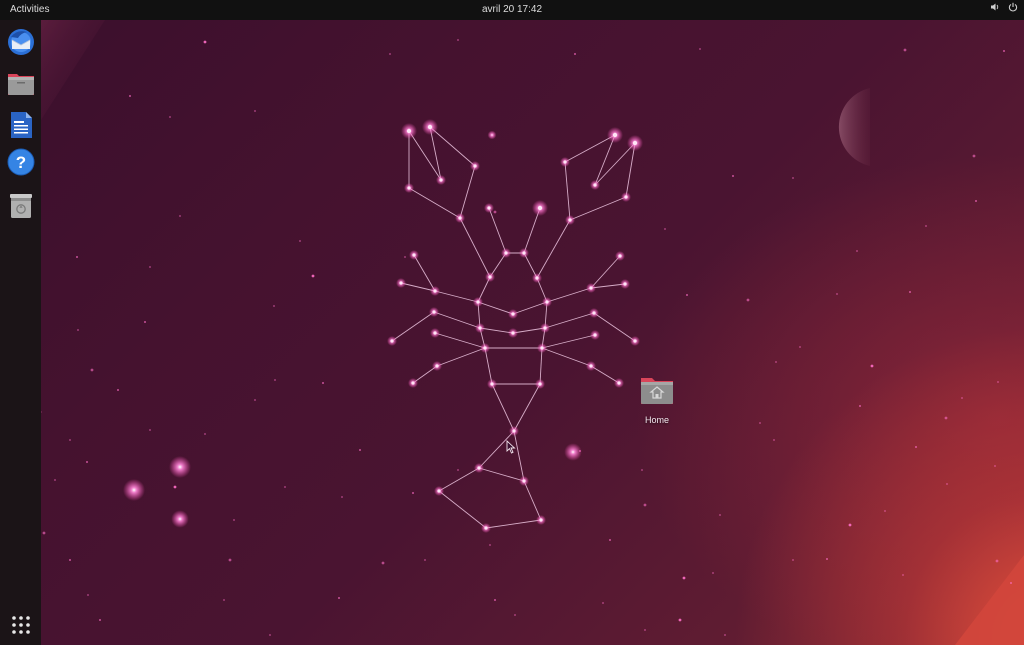  I want to click on dock-thunderbird, so click(20, 41).